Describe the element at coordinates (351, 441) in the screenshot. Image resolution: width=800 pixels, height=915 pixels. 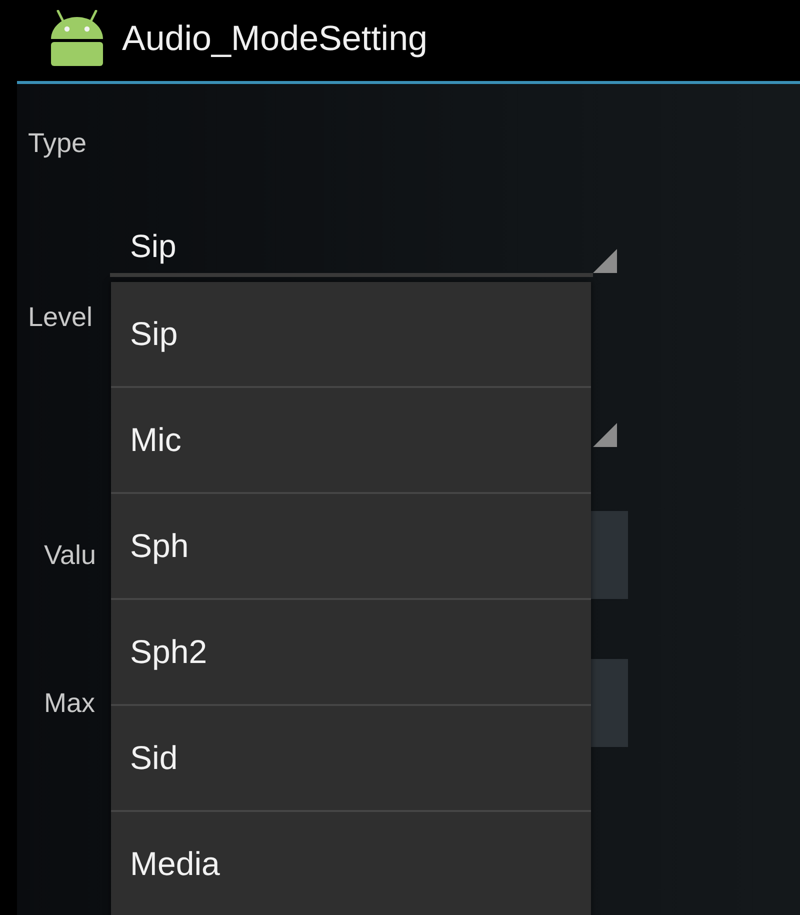
I see `dropdown-option: Mic` at that location.